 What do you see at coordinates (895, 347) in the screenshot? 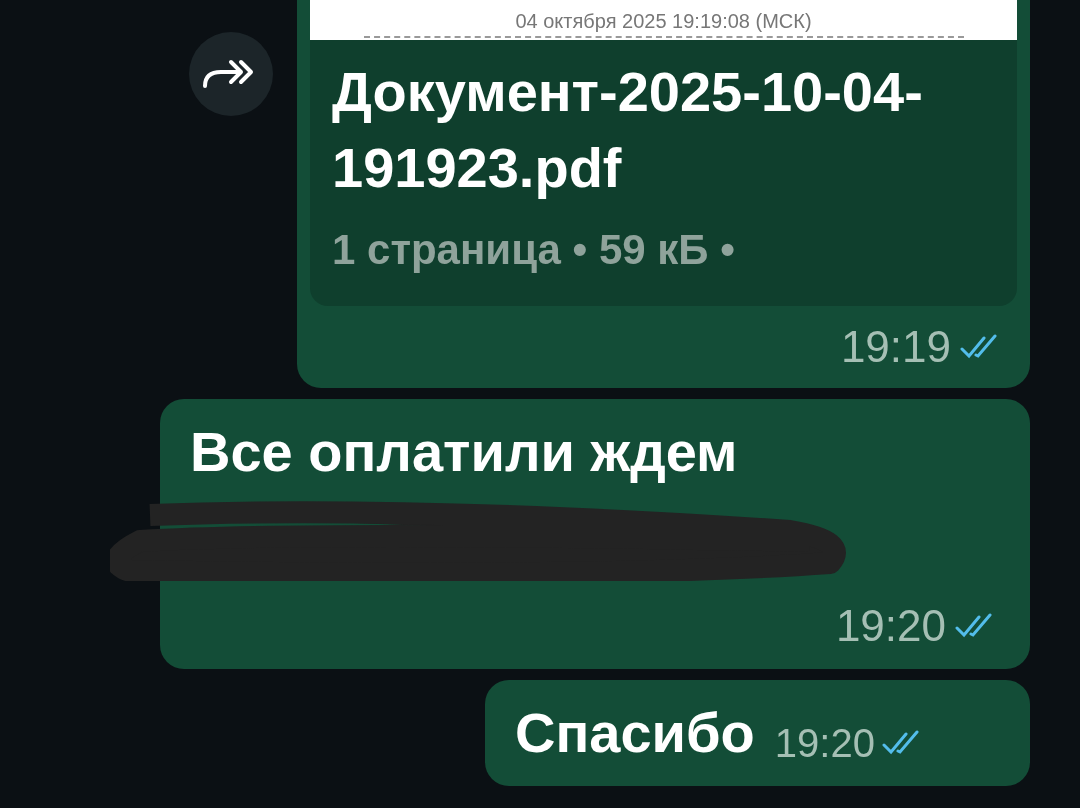
I see `message-time: 19:19` at bounding box center [895, 347].